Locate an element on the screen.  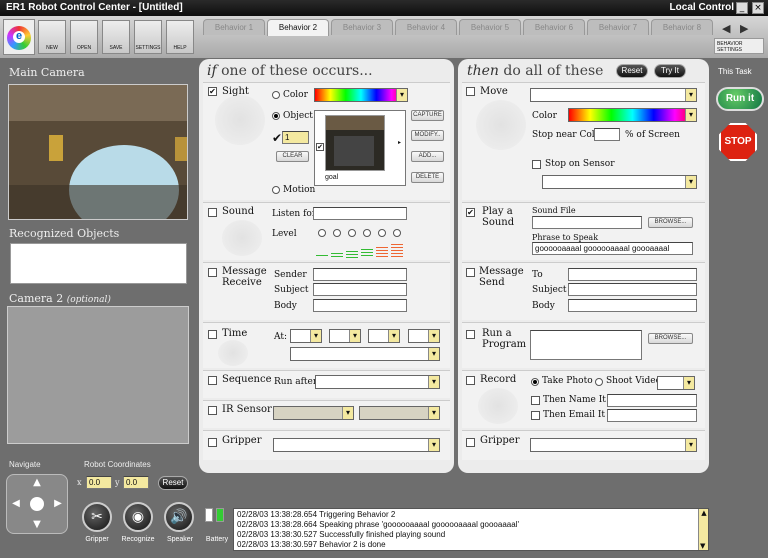
tab-next-icon: ▶ is located at coordinates (744, 28).